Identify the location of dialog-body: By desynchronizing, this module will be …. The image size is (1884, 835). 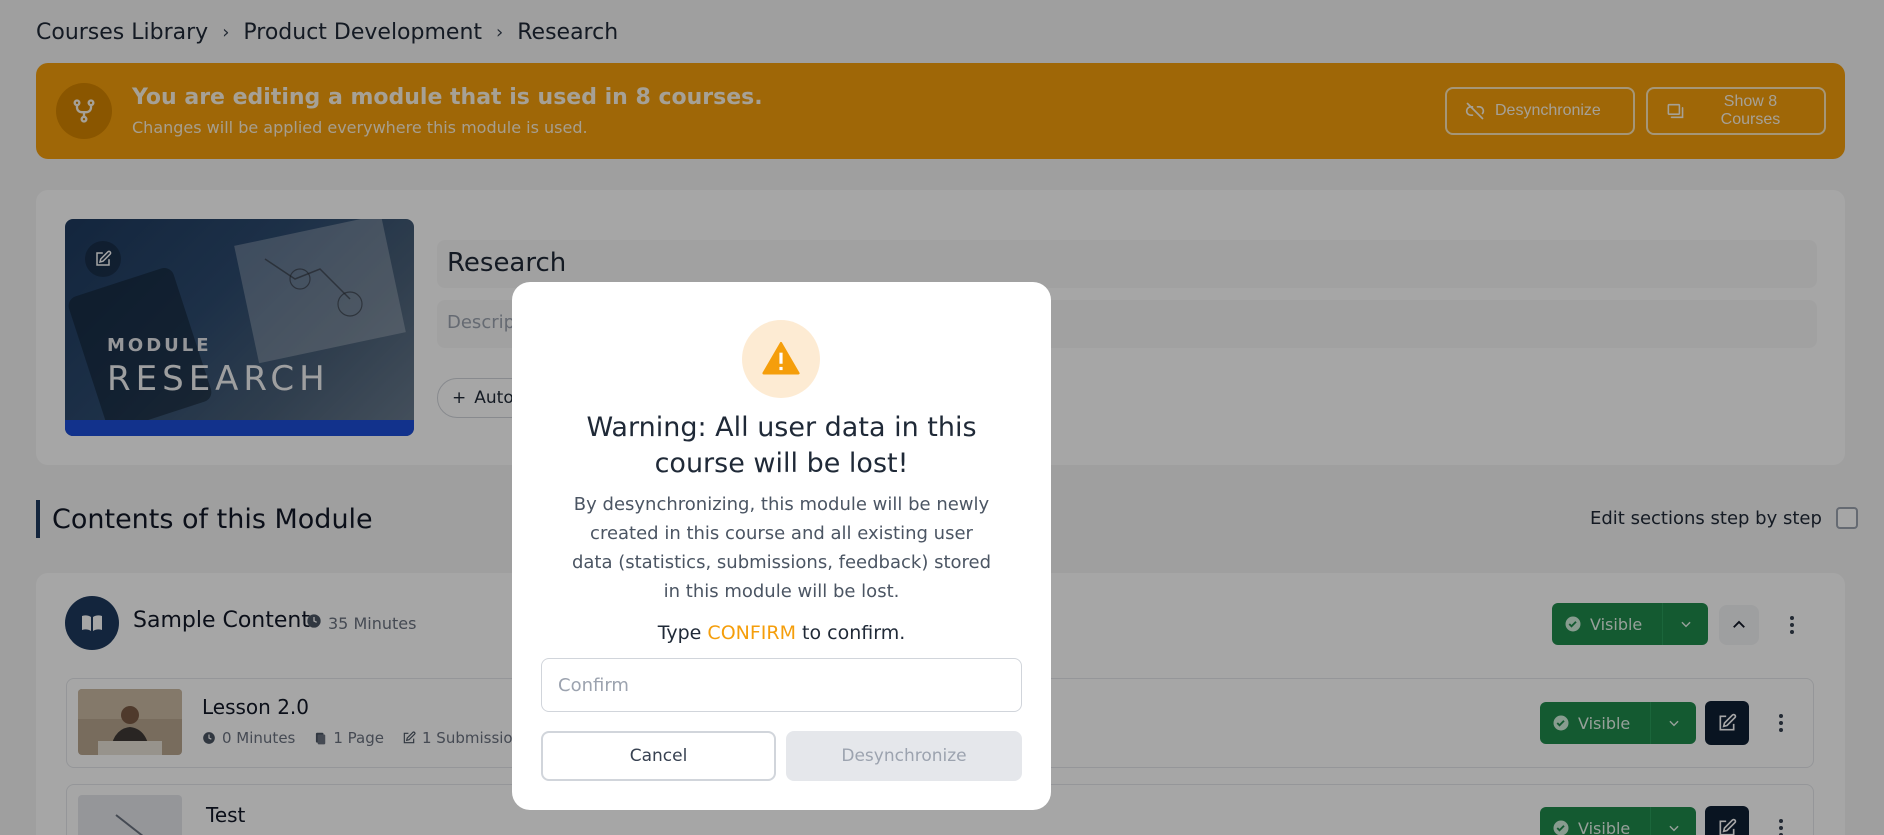
(781, 548).